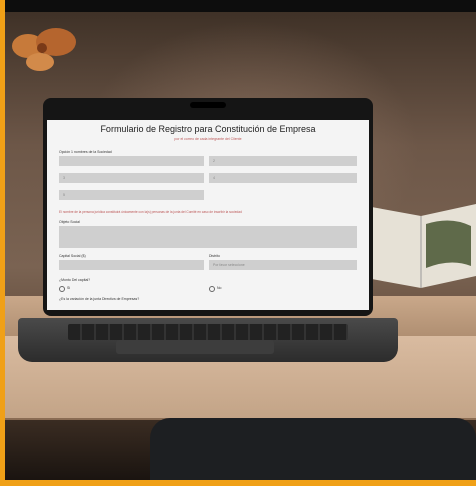 The width and height of the screenshot is (476, 486). Describe the element at coordinates (283, 178) in the screenshot. I see `name-field-4: 4` at that location.